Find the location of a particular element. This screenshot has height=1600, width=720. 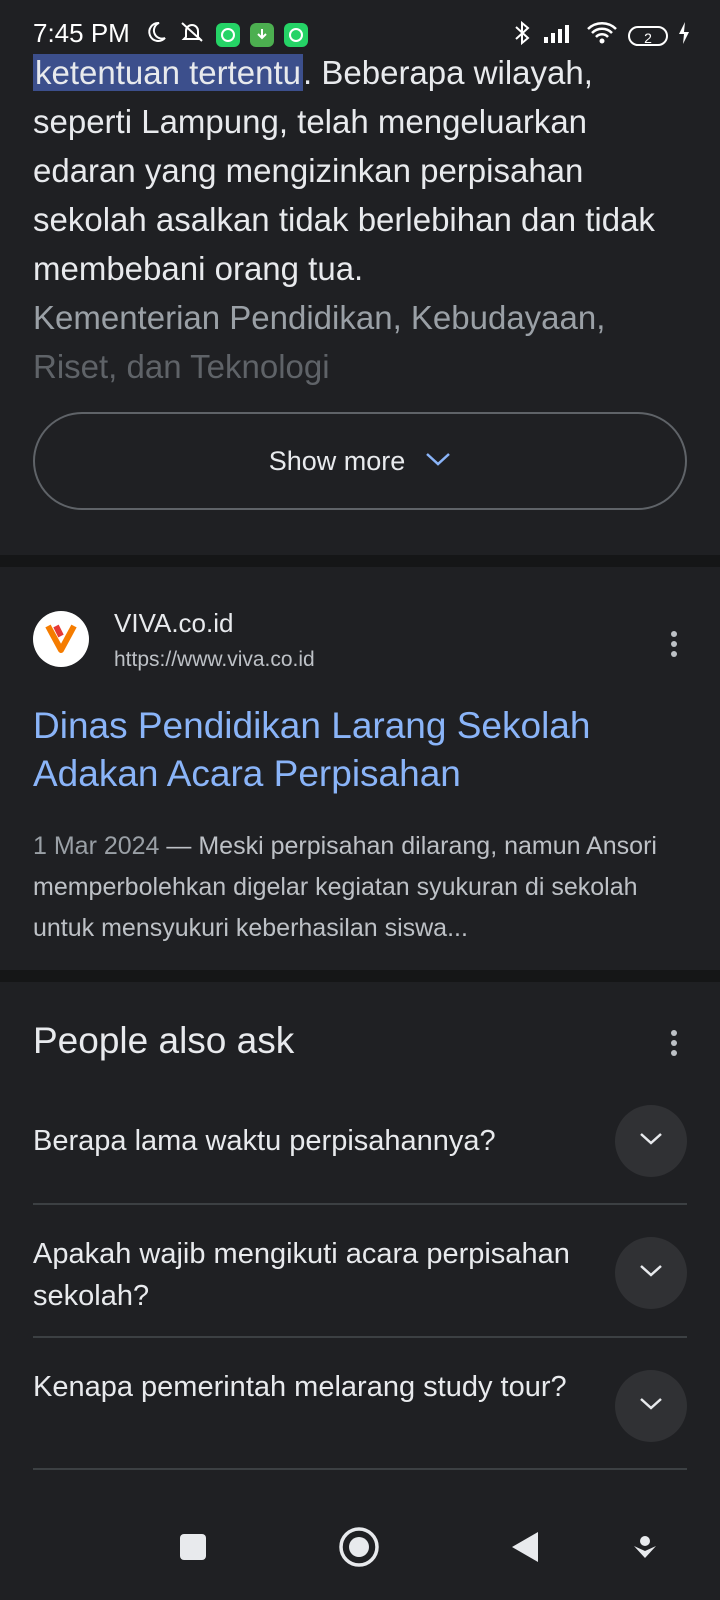

site-logo is located at coordinates (61, 639).